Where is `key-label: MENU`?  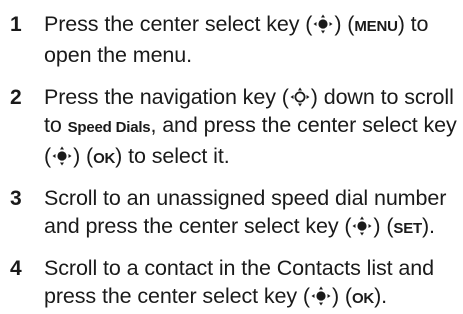
key-label: MENU is located at coordinates (376, 26).